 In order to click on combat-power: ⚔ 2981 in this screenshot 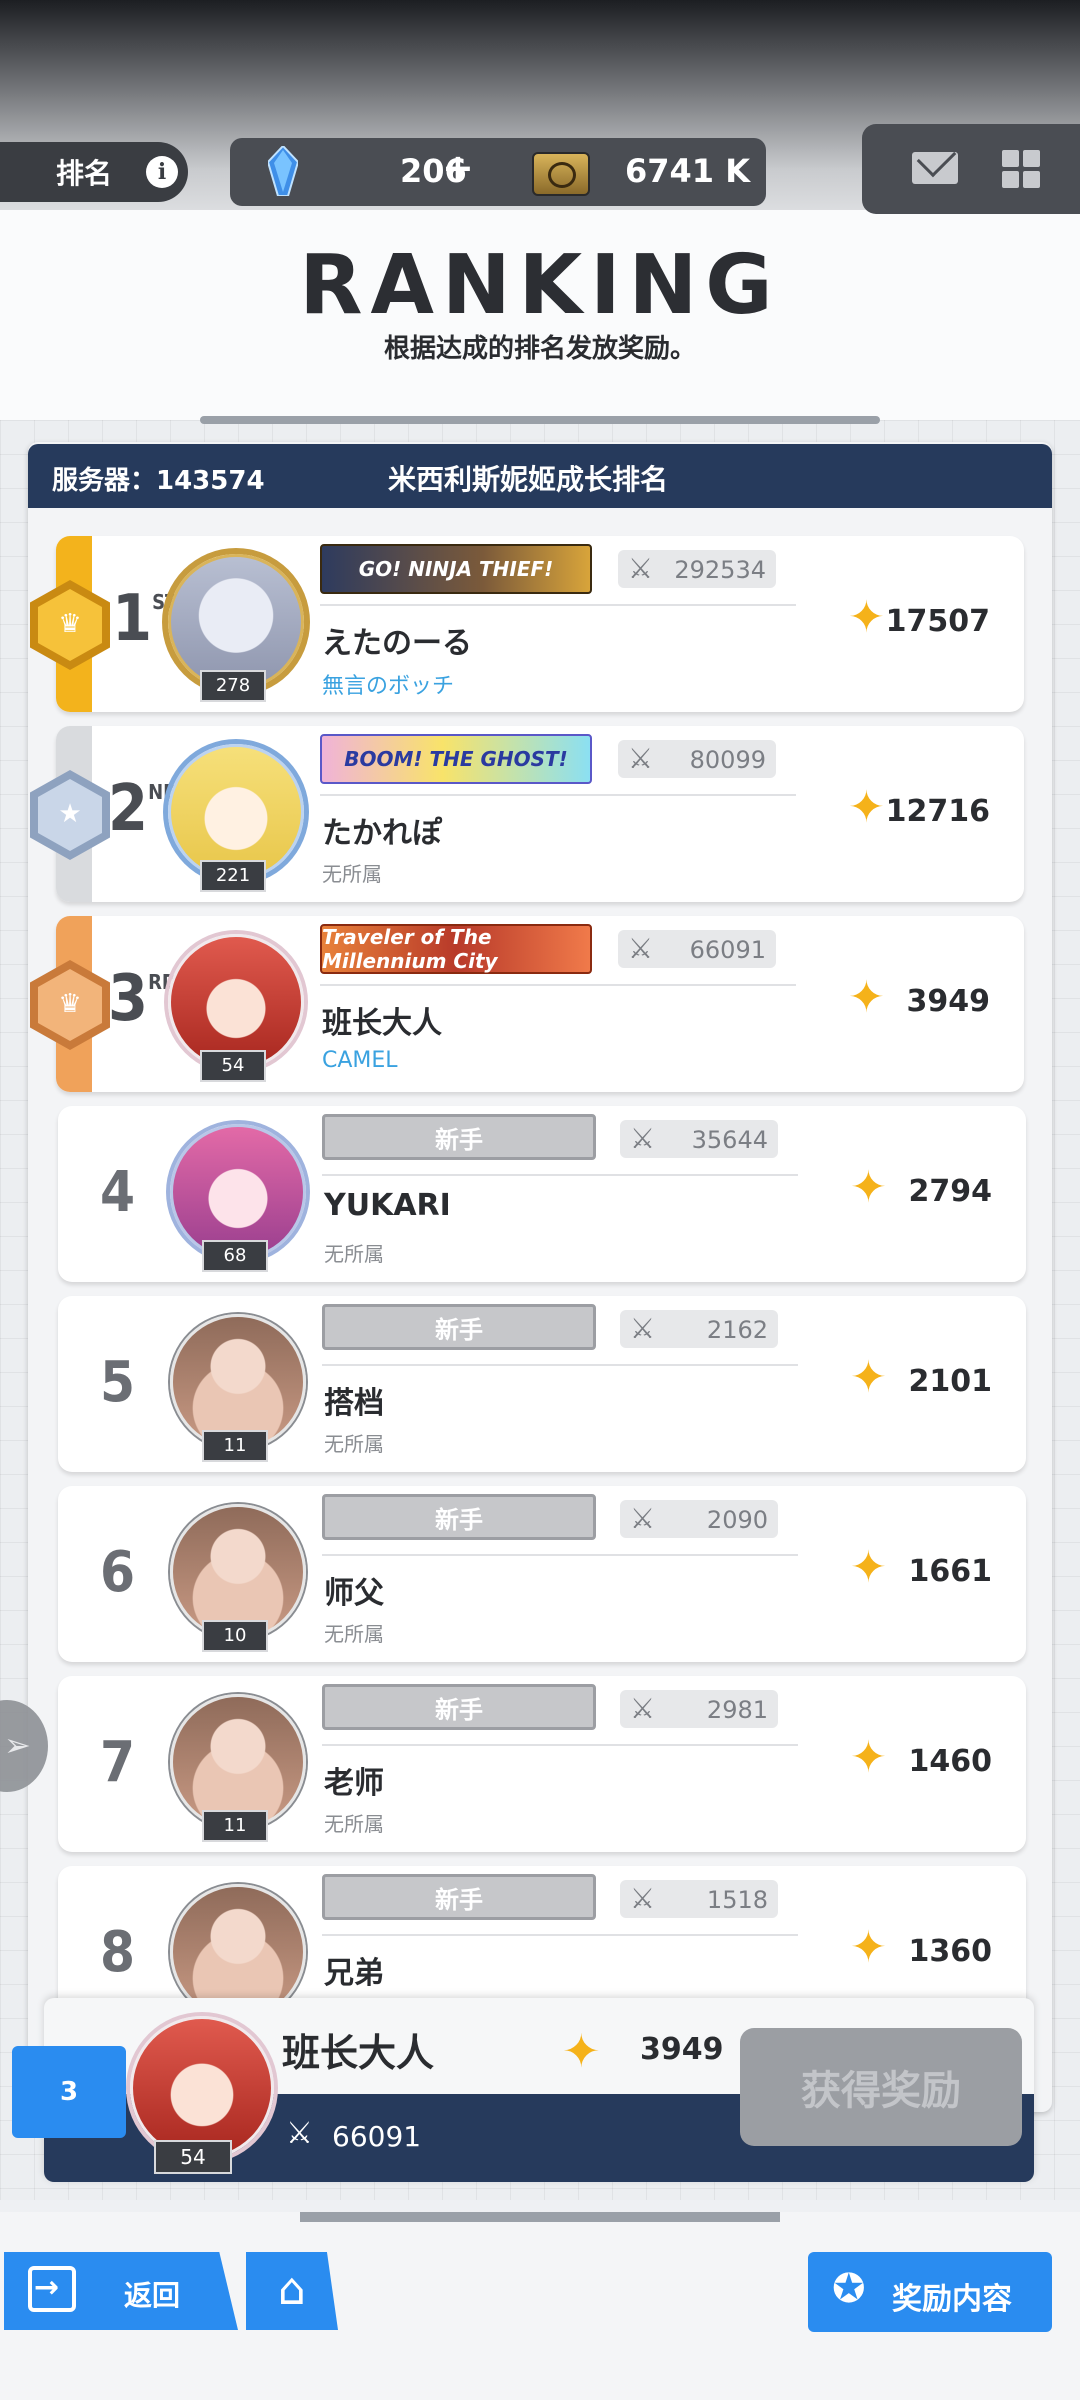, I will do `click(699, 1709)`.